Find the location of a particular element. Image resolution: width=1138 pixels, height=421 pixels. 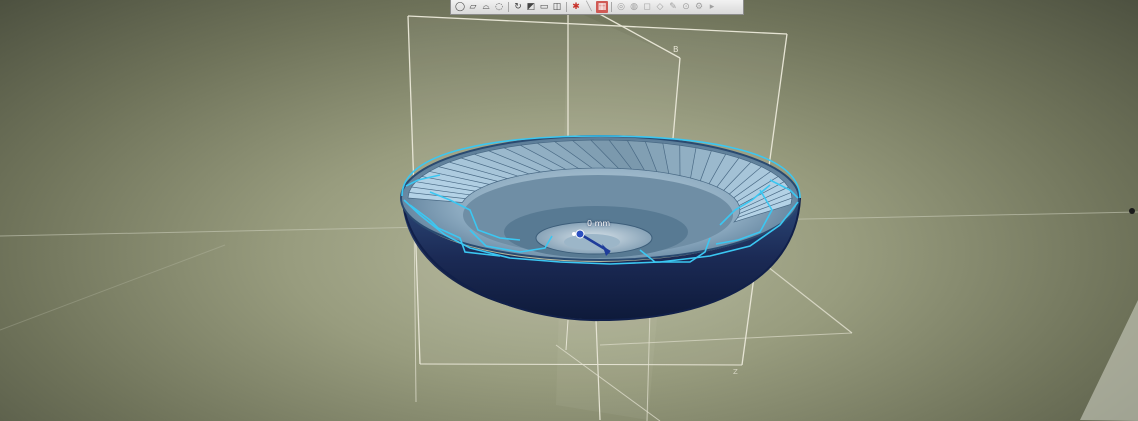

plane-marker-label: B is located at coordinates (676, 49).